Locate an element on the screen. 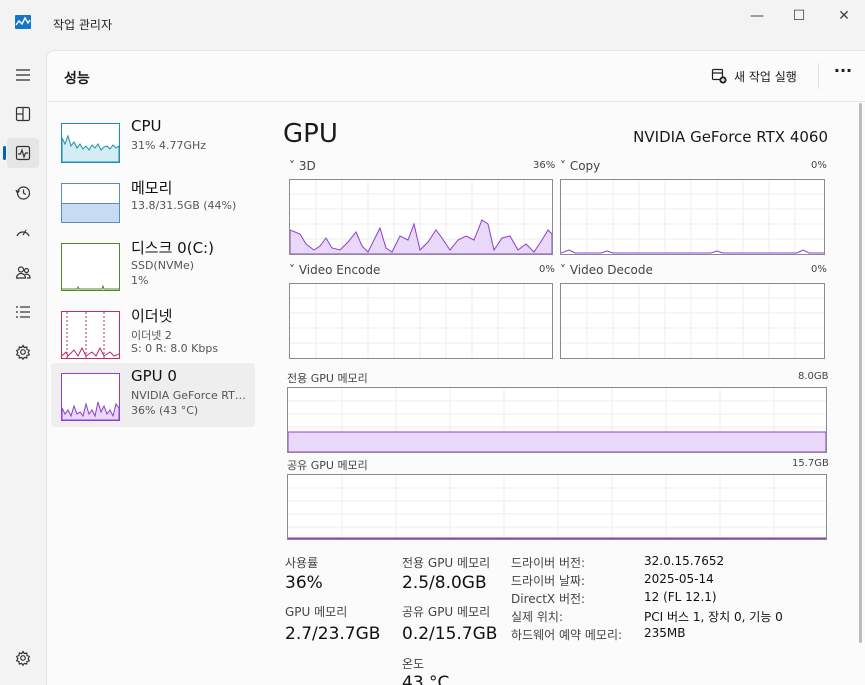 This screenshot has width=865, height=685. minimize-icon: — is located at coordinates (757, 16).